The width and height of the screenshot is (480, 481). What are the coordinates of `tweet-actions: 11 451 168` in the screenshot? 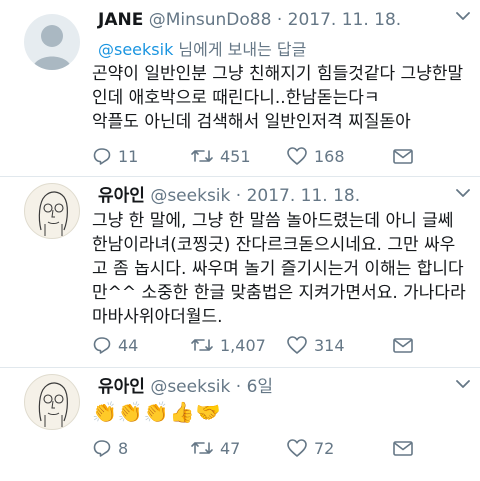 It's located at (282, 156).